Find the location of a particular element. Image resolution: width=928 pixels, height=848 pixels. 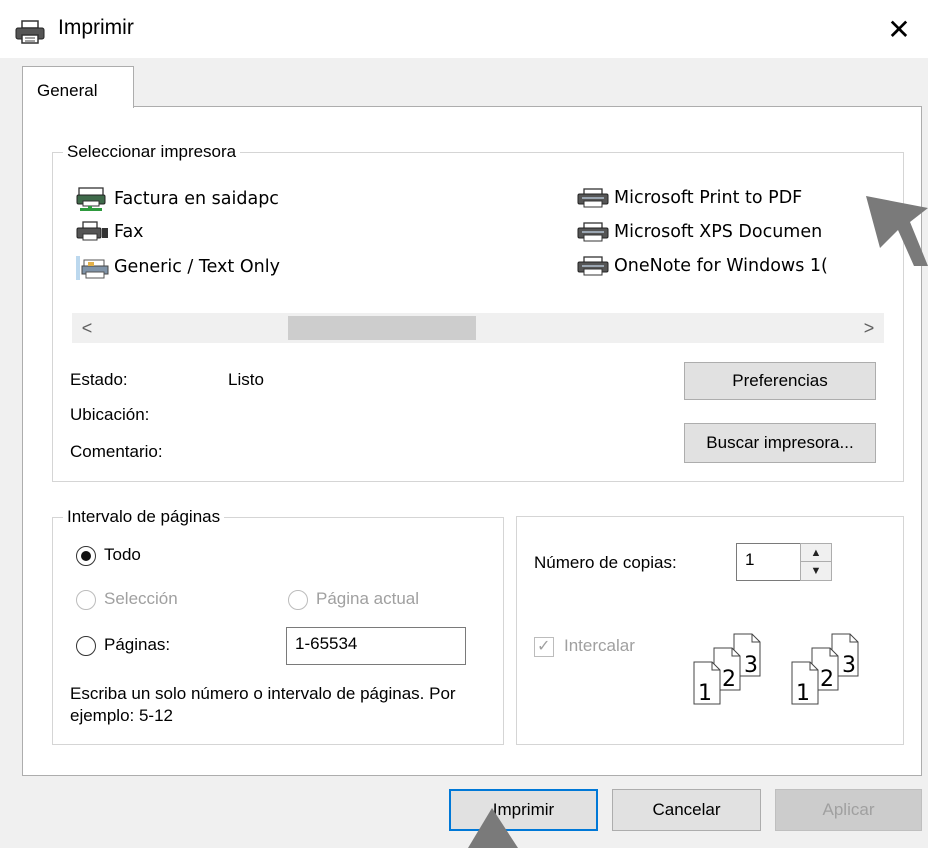

radio-pages is located at coordinates (86, 646).